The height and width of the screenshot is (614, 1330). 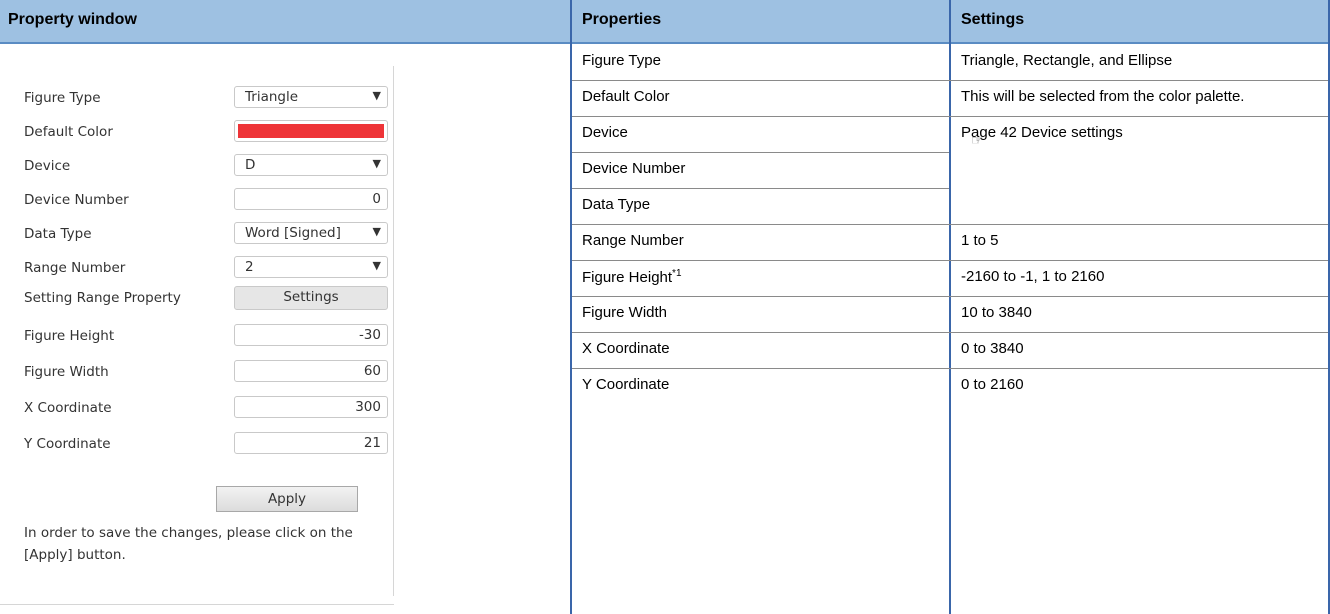 What do you see at coordinates (209, 269) in the screenshot?
I see `row-range-number: Range Number 2 ▼` at bounding box center [209, 269].